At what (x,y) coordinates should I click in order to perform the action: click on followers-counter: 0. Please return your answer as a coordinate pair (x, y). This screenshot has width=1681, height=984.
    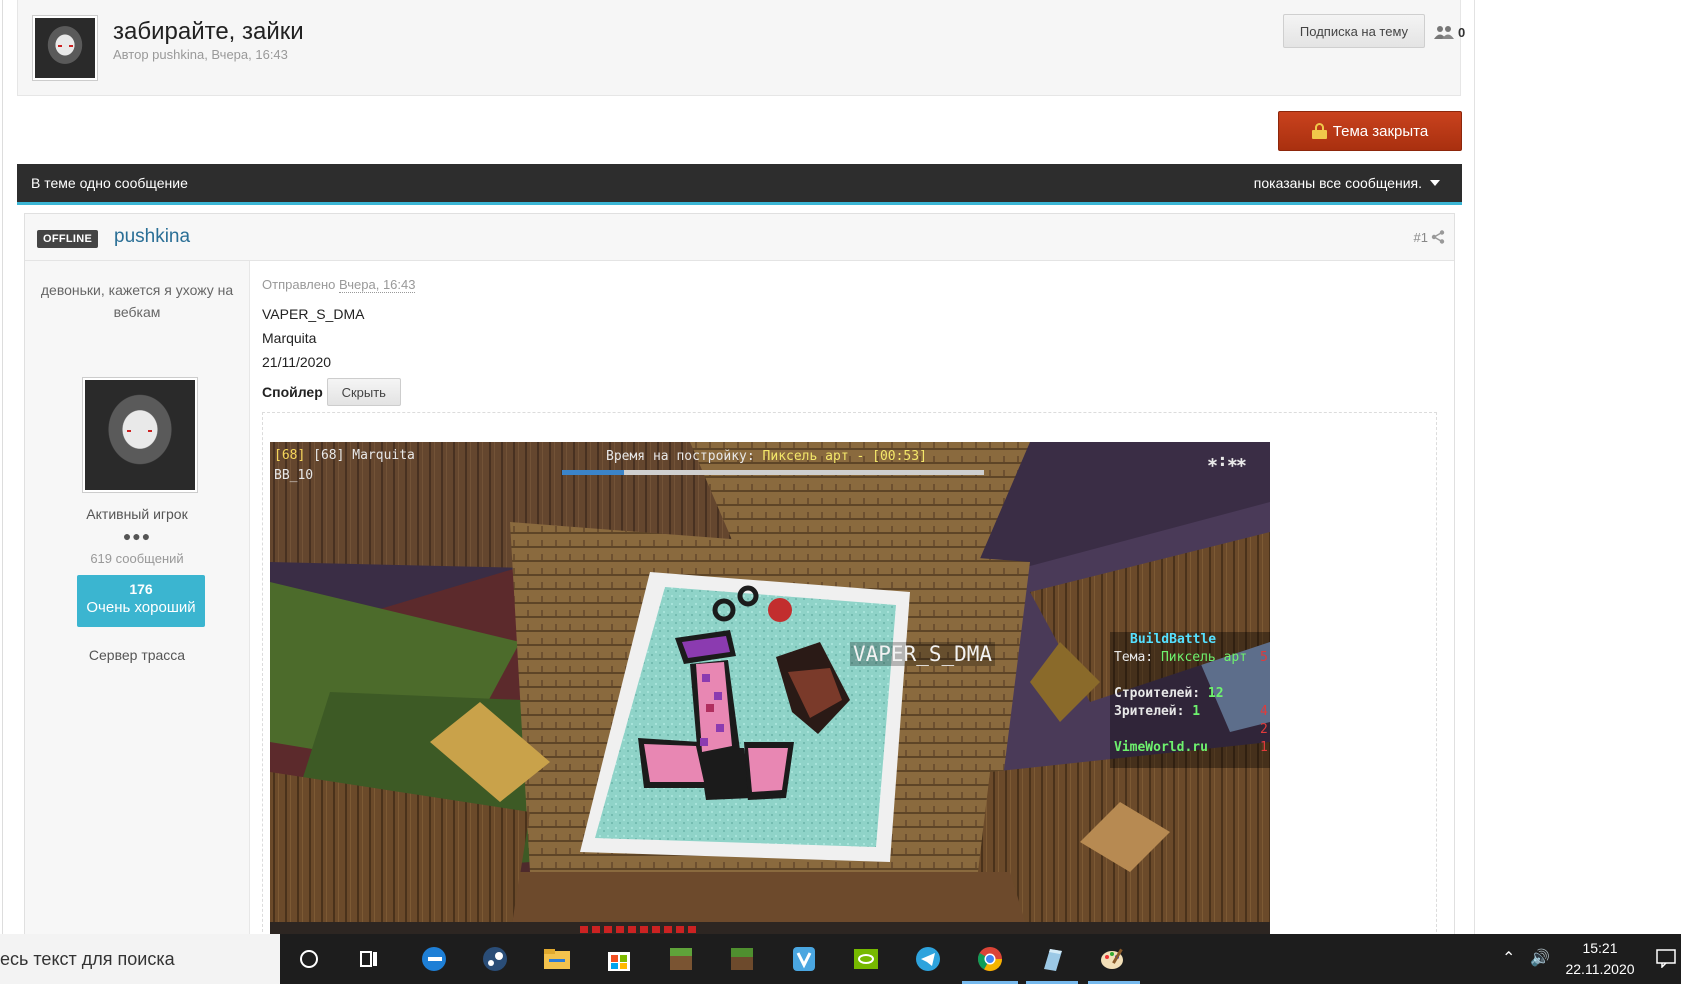
    Looking at the image, I should click on (1449, 32).